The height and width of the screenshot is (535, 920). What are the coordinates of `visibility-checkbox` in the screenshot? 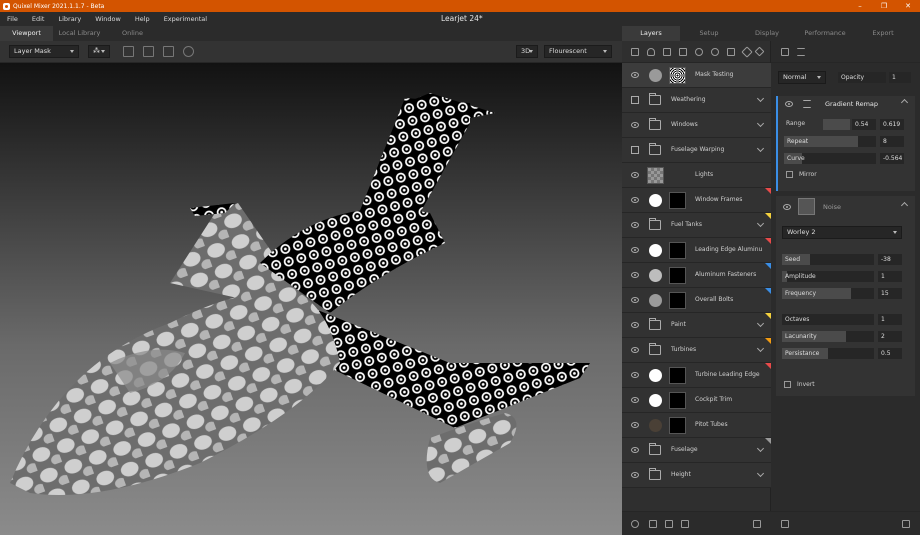 It's located at (635, 100).